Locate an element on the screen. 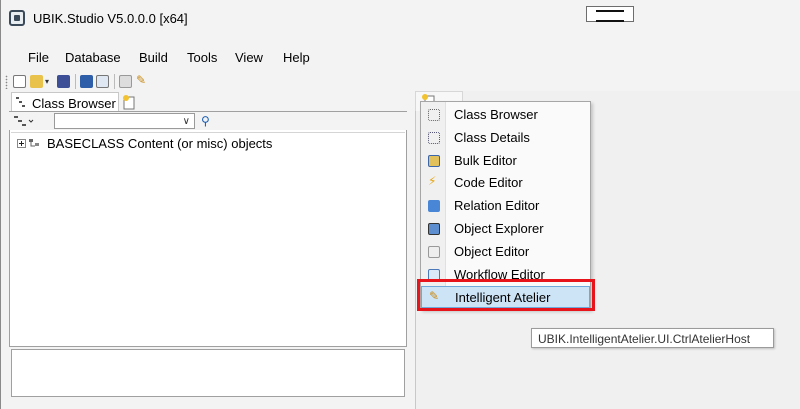  menu-item-label: Class Details is located at coordinates (492, 137).